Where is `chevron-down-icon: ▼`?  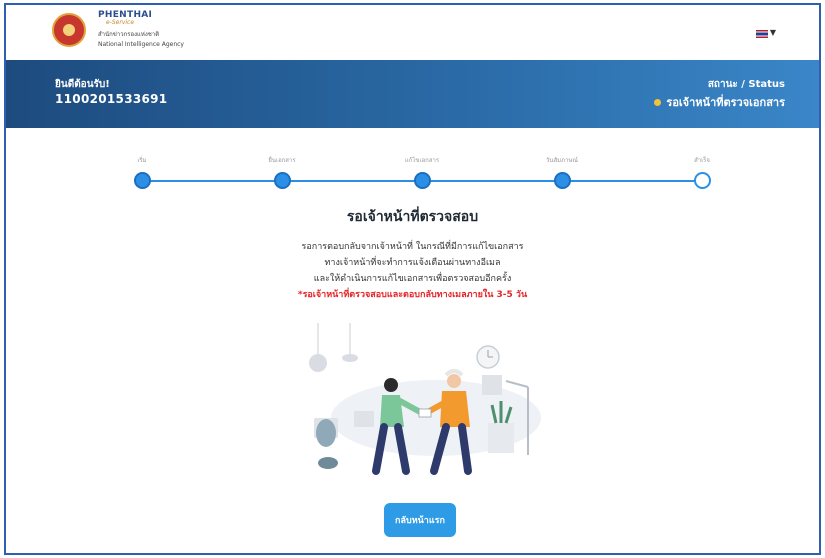
chevron-down-icon: ▼ is located at coordinates (773, 32).